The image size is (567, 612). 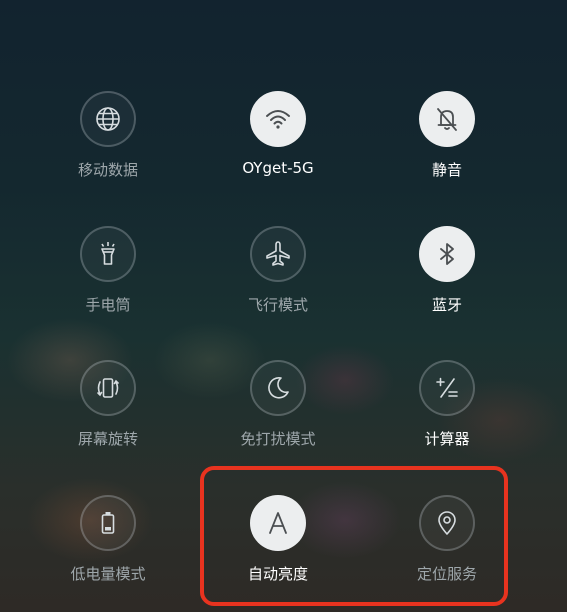 I want to click on toggle-label: 静音, so click(x=446, y=170).